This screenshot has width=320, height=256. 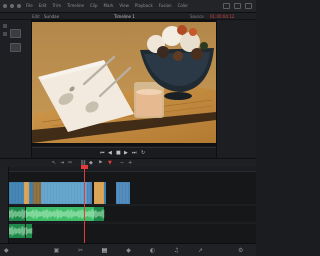 What do you see at coordinates (144, 5) in the screenshot?
I see `menu-item-playback: Playback` at bounding box center [144, 5].